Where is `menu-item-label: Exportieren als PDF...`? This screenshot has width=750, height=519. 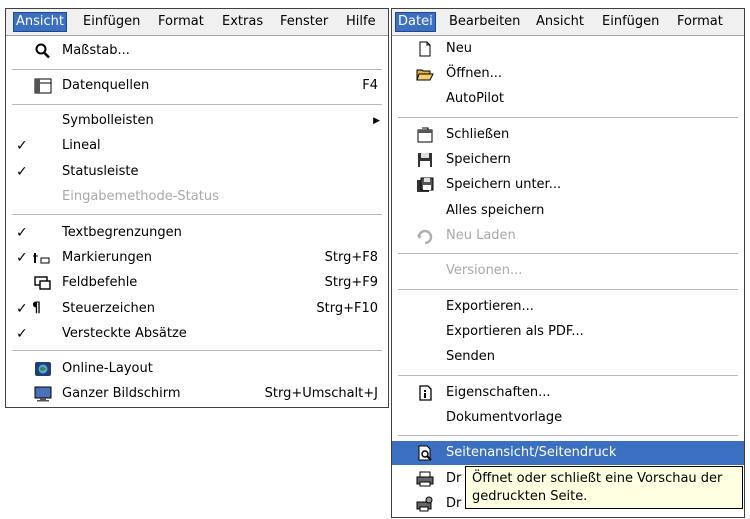 menu-item-label: Exportieren als PDF... is located at coordinates (515, 331).